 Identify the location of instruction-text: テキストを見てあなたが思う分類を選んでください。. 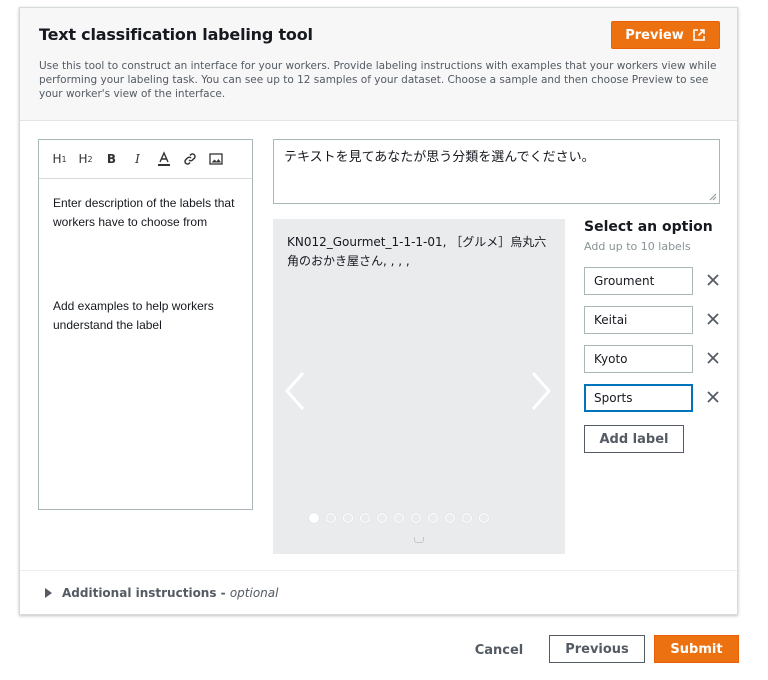
(439, 157).